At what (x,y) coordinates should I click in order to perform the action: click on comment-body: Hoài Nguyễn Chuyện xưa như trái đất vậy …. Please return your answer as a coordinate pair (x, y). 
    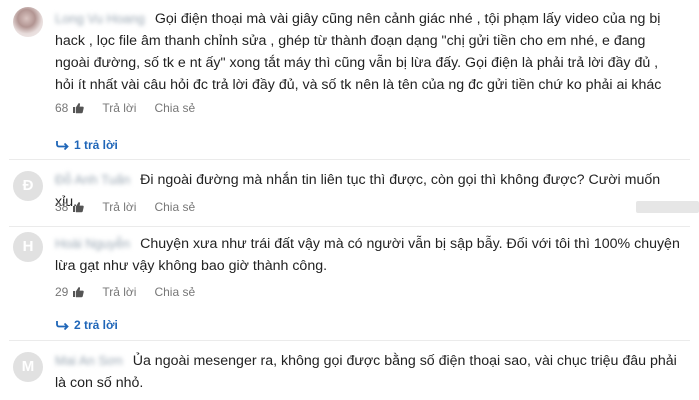
    Looking at the image, I should click on (367, 255).